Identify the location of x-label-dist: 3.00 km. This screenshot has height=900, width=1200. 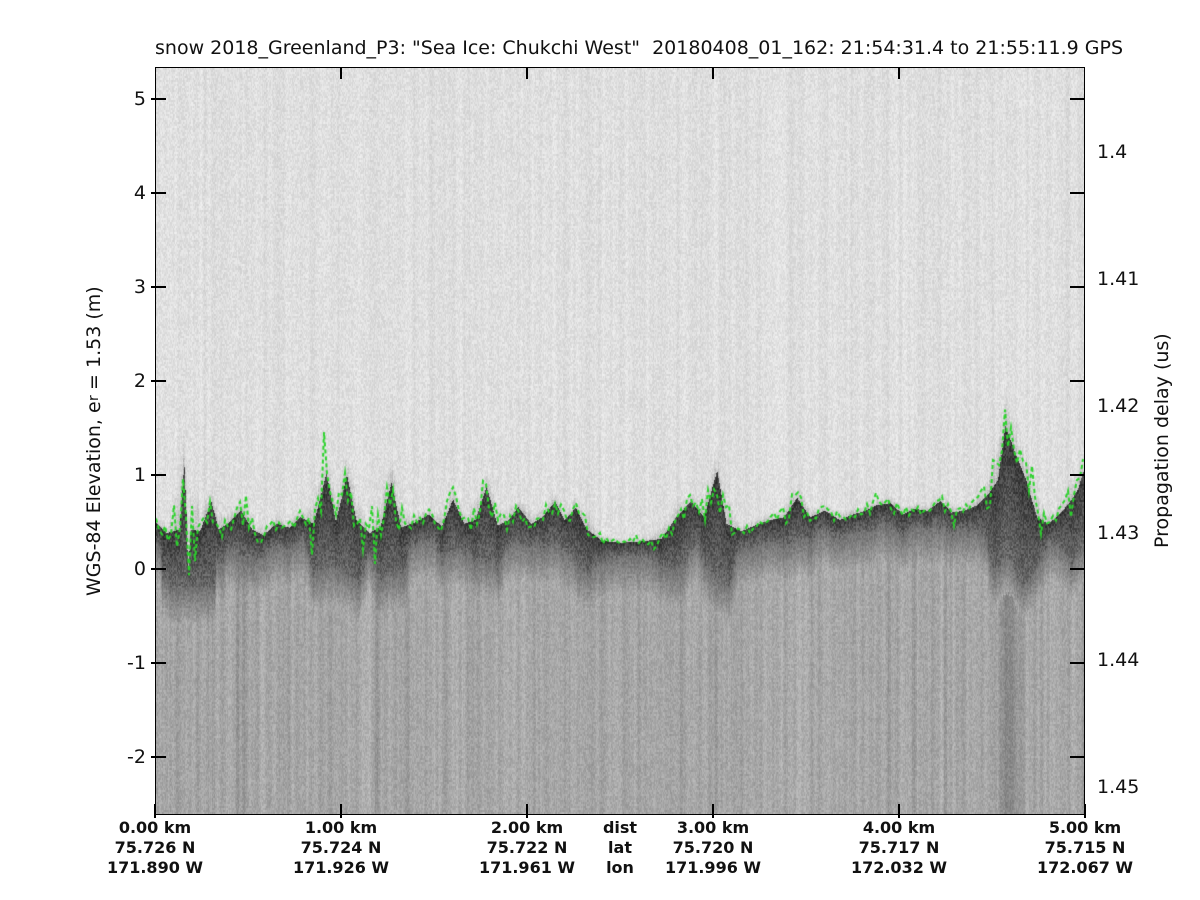
(713, 827).